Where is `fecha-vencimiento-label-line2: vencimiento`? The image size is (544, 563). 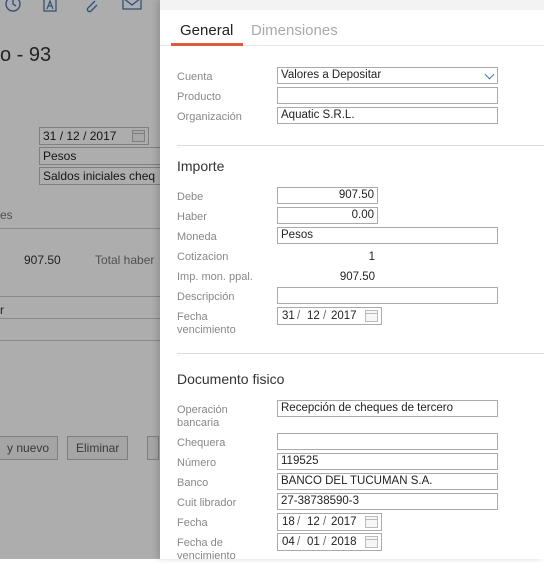
fecha-vencimiento-label-line2: vencimiento is located at coordinates (206, 330).